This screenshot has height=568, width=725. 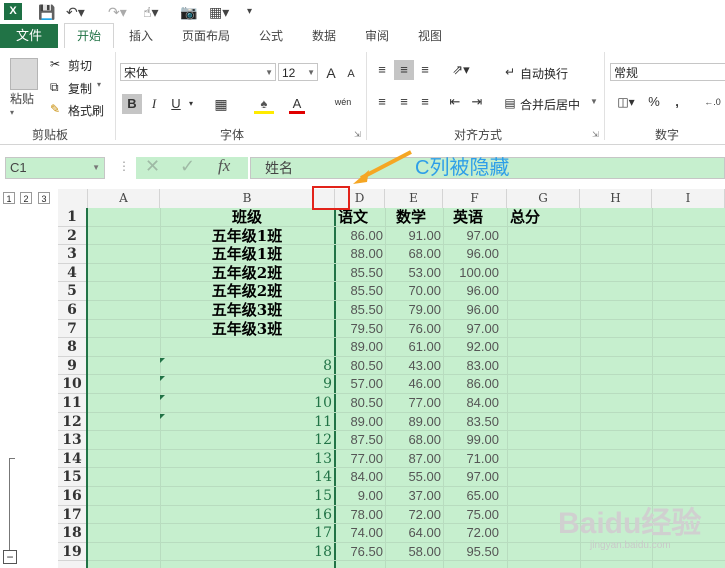 I want to click on cell-class: 五年级2班, so click(x=247, y=273).